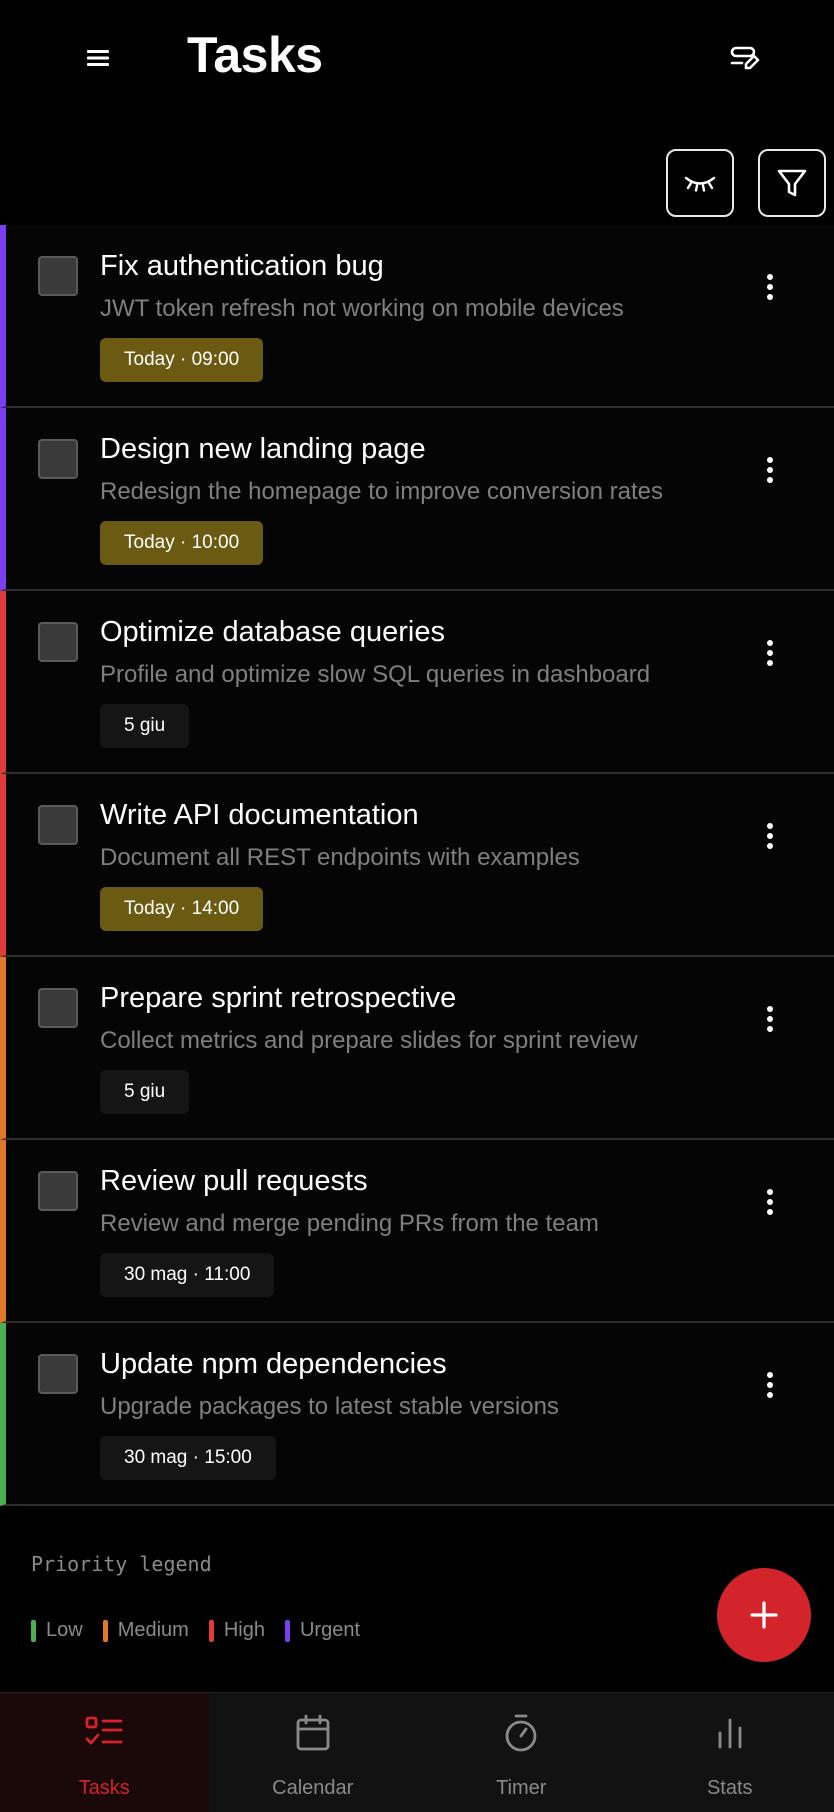  Describe the element at coordinates (729, 1788) in the screenshot. I see `nav-label: Stats` at that location.